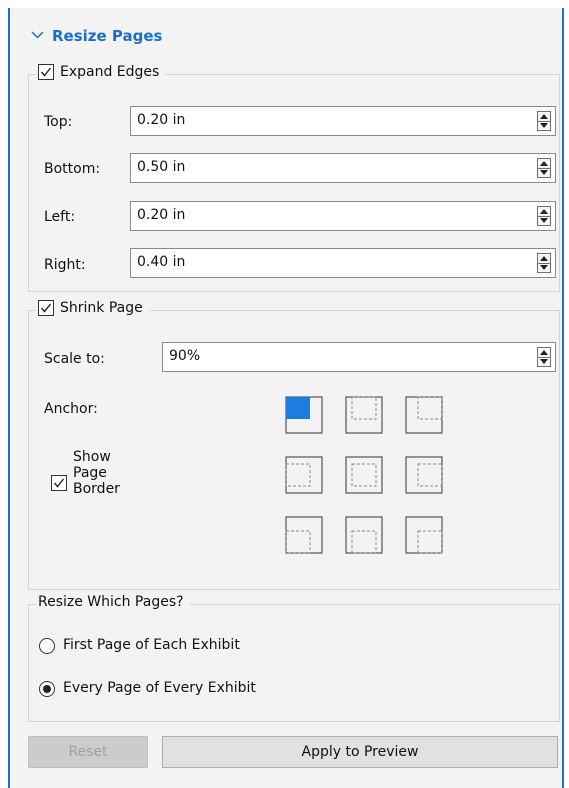  I want to click on anchor-middle-right, so click(424, 475).